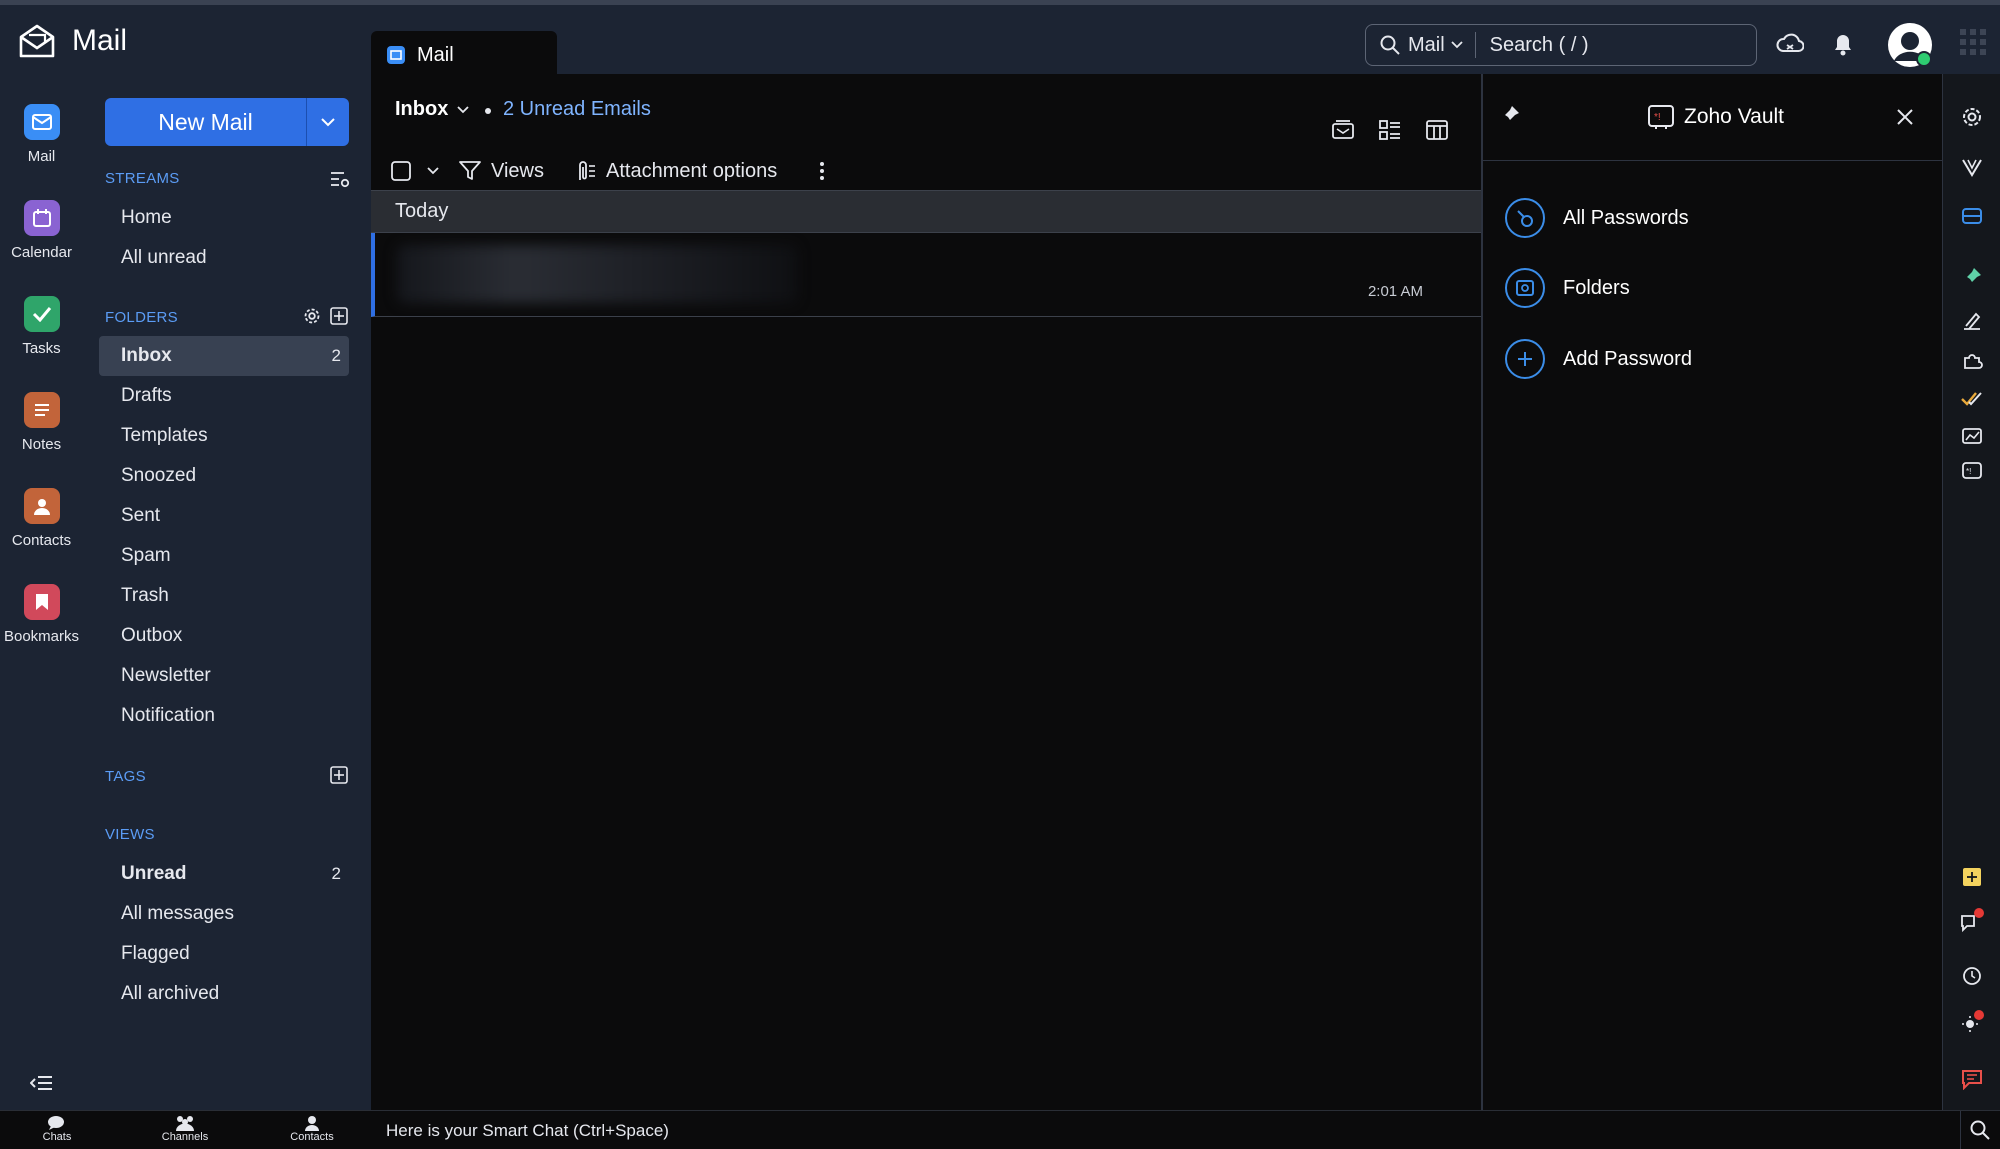 The height and width of the screenshot is (1149, 2000). I want to click on new-mail-button: New Mail, so click(227, 122).